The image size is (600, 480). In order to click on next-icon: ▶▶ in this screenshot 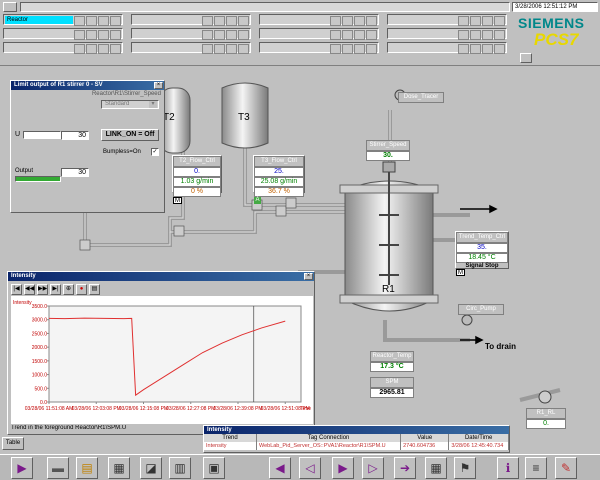, I will do `click(42, 289)`.